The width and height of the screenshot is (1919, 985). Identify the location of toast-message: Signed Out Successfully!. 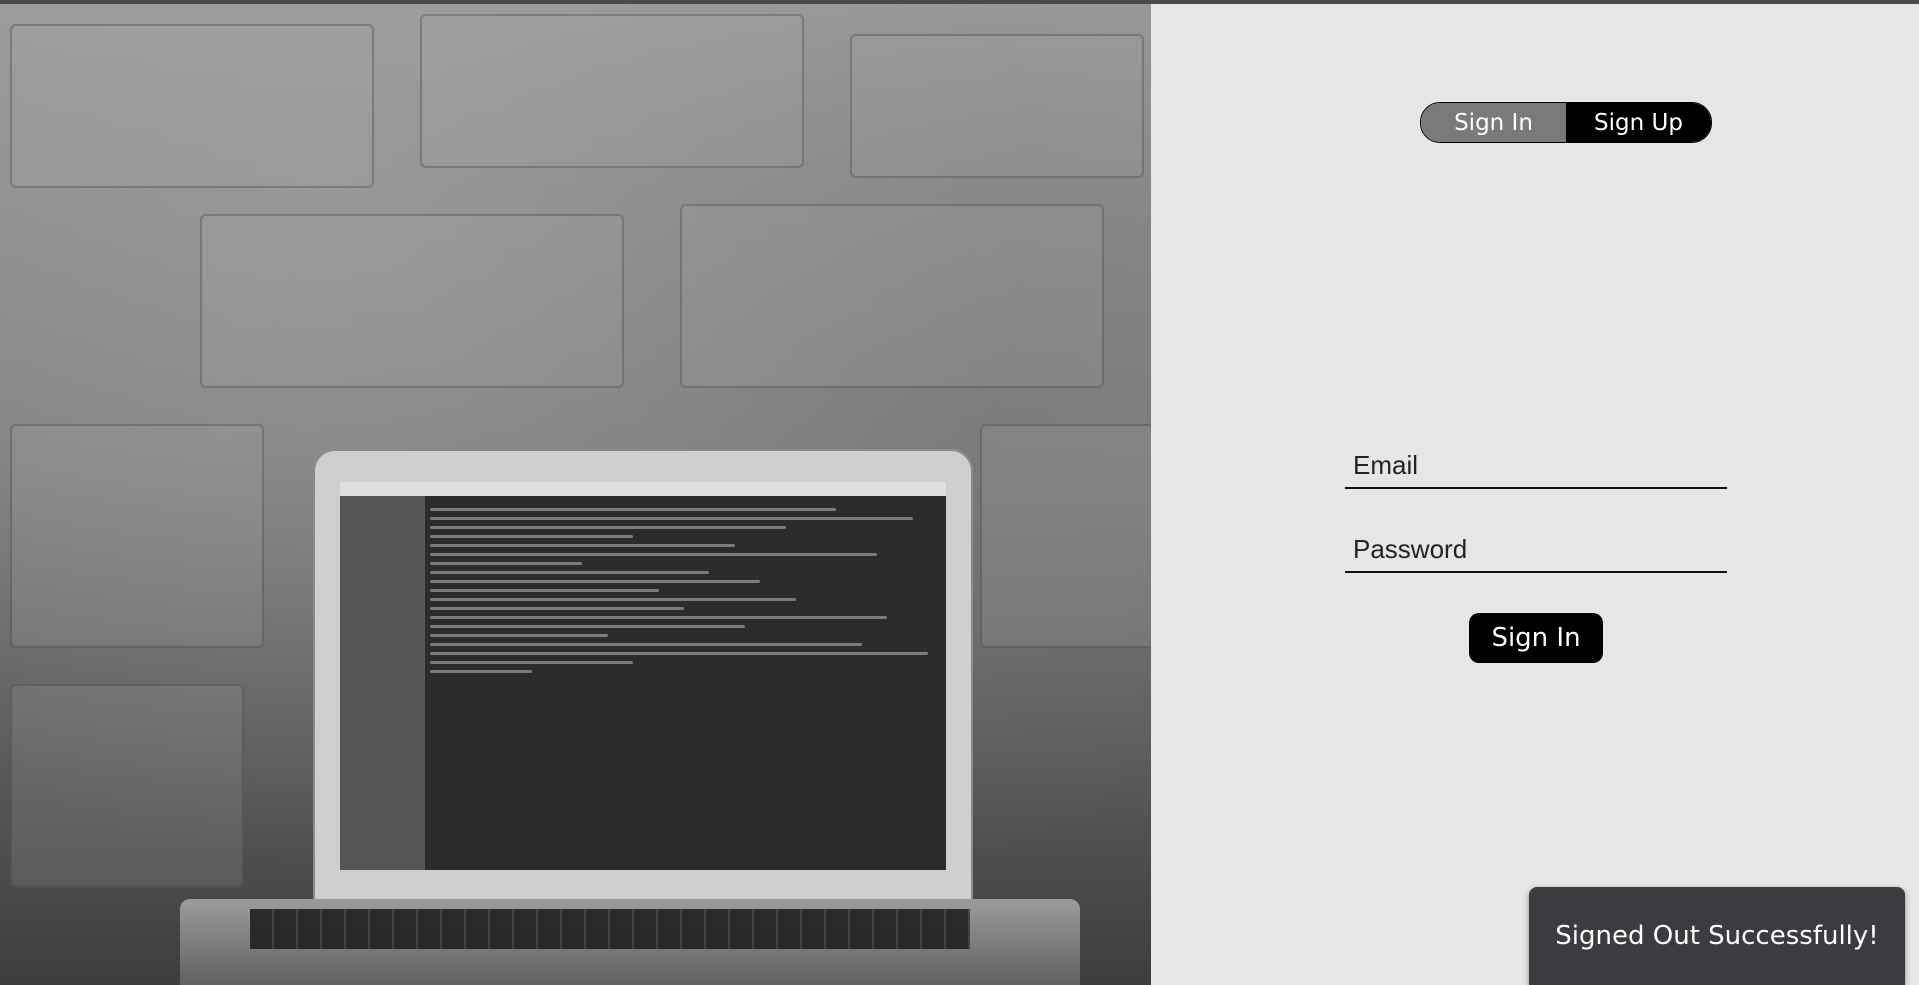
(1717, 936).